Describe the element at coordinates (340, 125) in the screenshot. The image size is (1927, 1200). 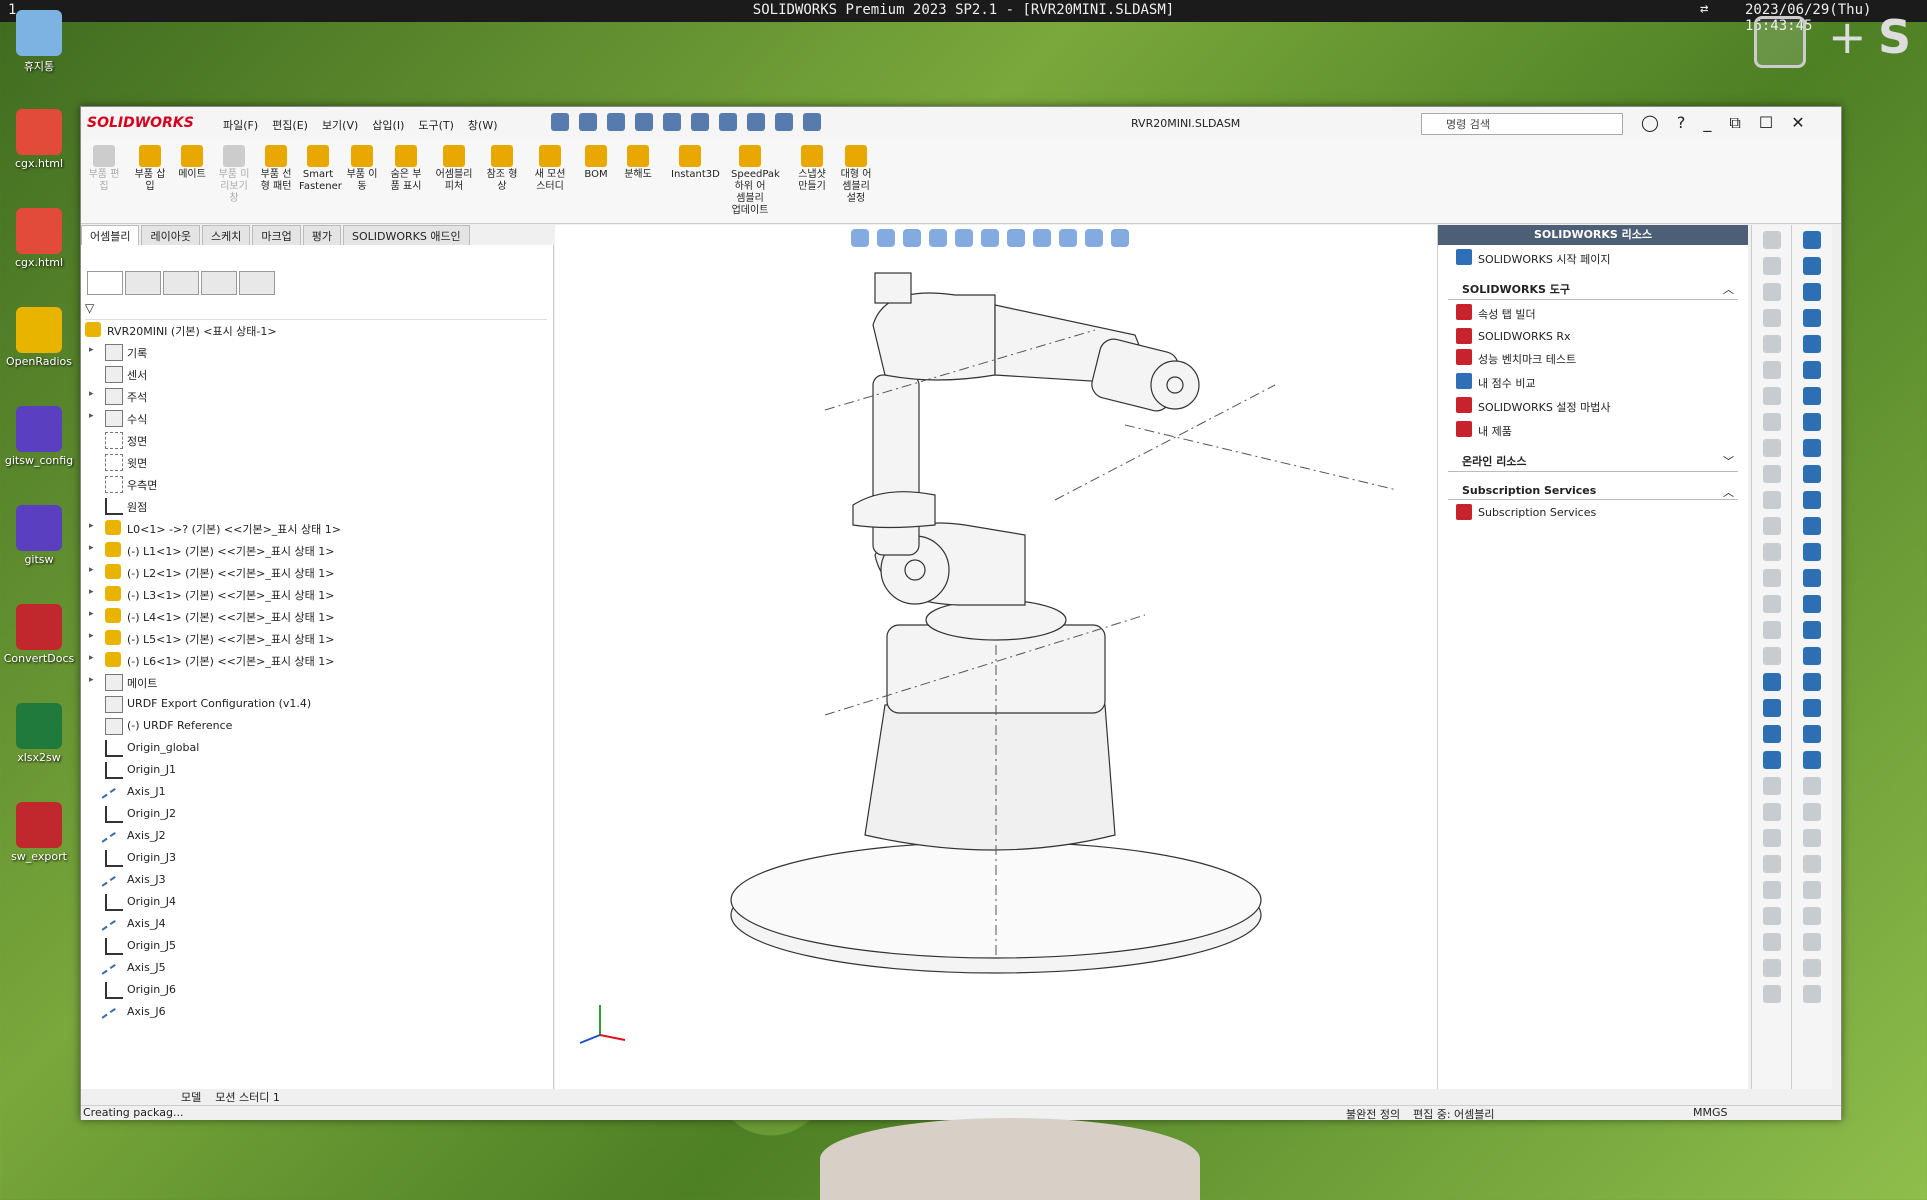
I see `menu-item: 보기(V)` at that location.